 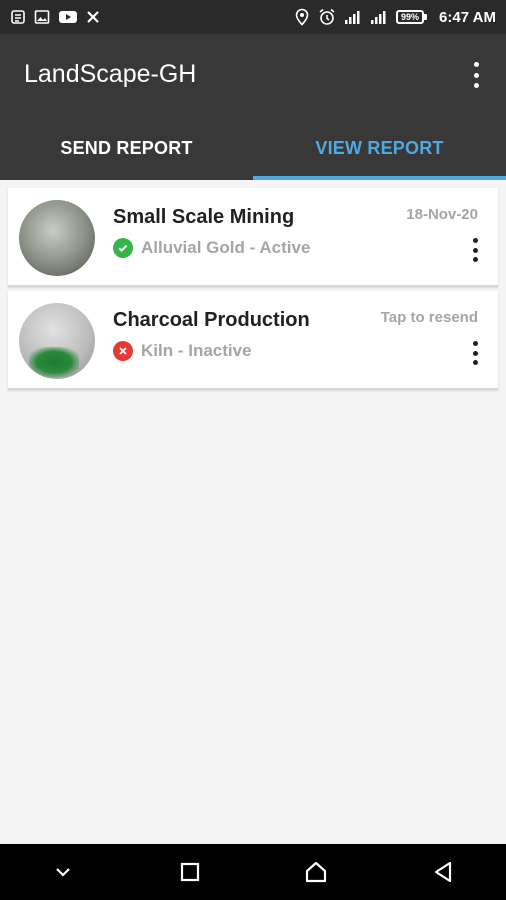 I want to click on more-vert-icon, so click(x=476, y=75).